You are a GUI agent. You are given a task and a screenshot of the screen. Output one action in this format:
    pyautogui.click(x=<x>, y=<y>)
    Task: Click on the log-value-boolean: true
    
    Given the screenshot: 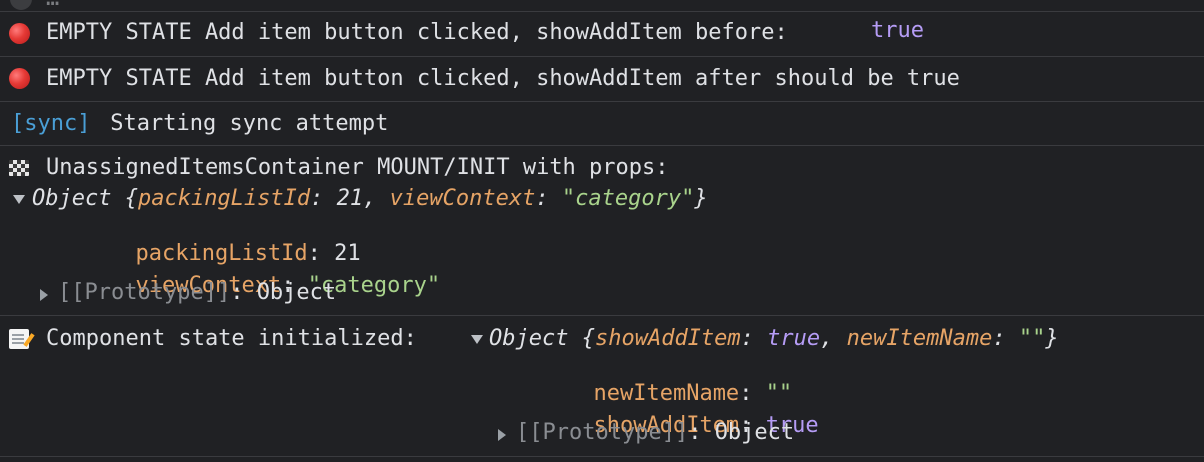 What is the action you would take?
    pyautogui.click(x=897, y=30)
    